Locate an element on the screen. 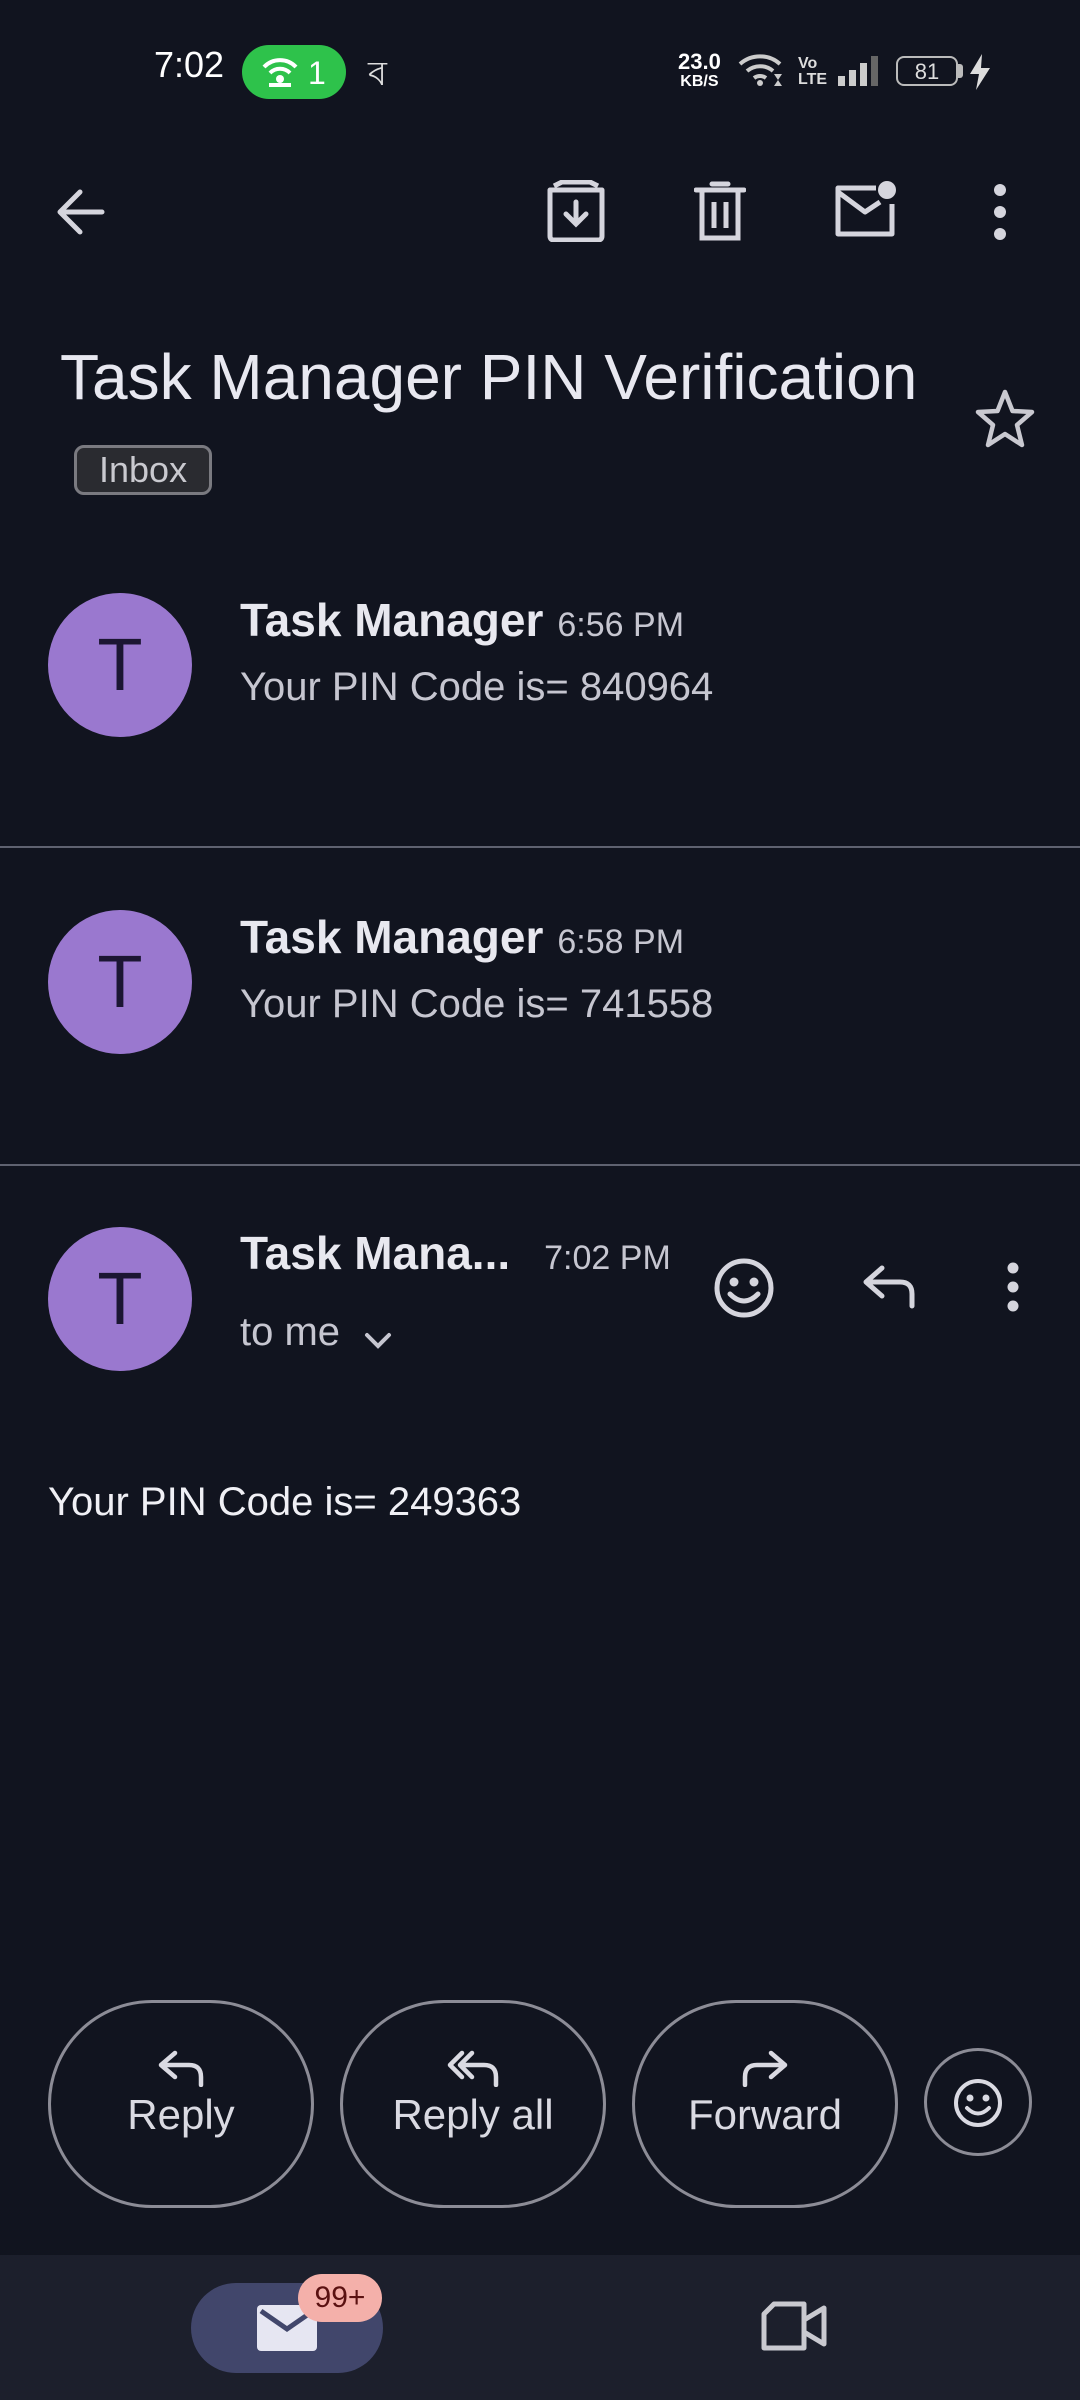 This screenshot has width=1080, height=2400. network-speed: 23.0 KB/S is located at coordinates (699, 70).